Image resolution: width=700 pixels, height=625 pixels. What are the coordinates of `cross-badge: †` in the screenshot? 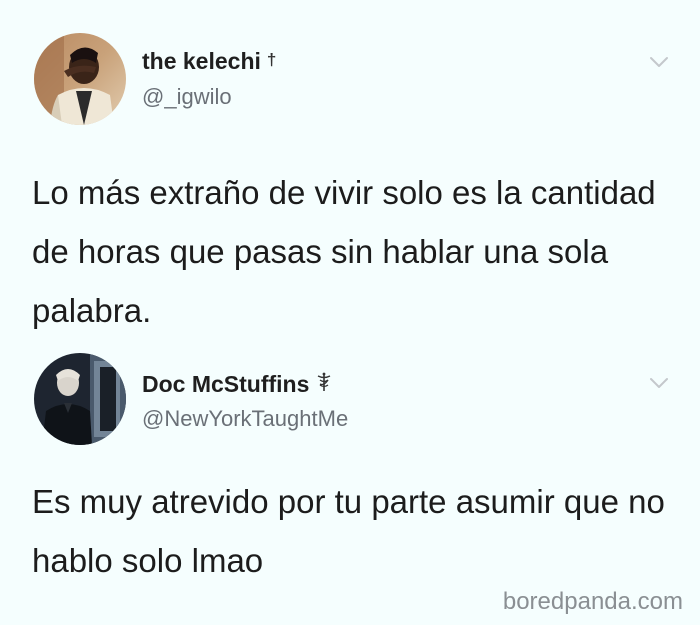 It's located at (271, 59).